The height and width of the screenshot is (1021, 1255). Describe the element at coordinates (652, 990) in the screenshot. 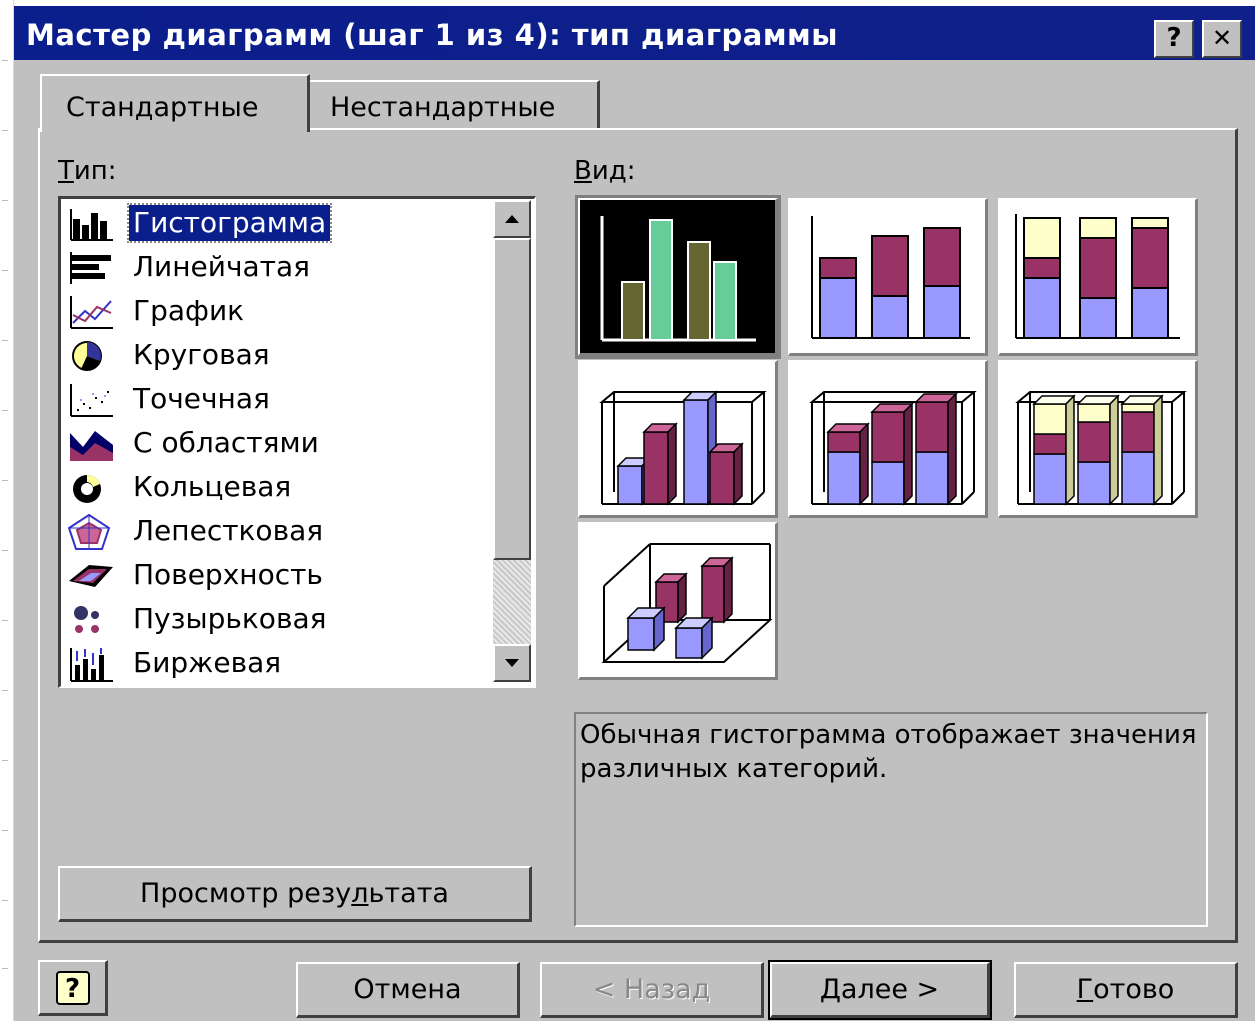

I see `back-button: < Назад` at that location.